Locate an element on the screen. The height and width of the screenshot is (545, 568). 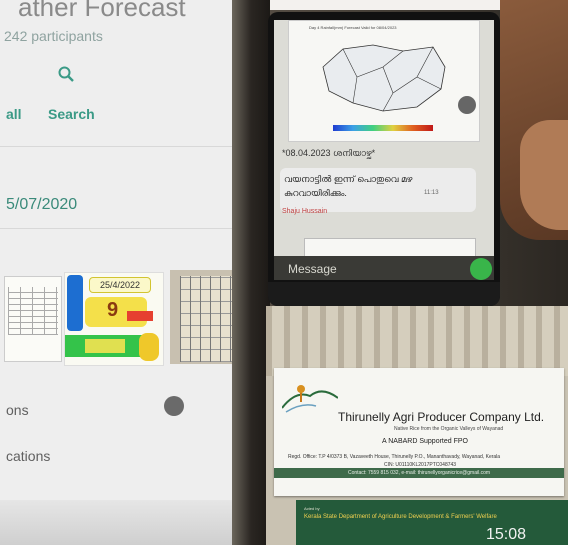
message-time: 11:13 is located at coordinates (431, 193).